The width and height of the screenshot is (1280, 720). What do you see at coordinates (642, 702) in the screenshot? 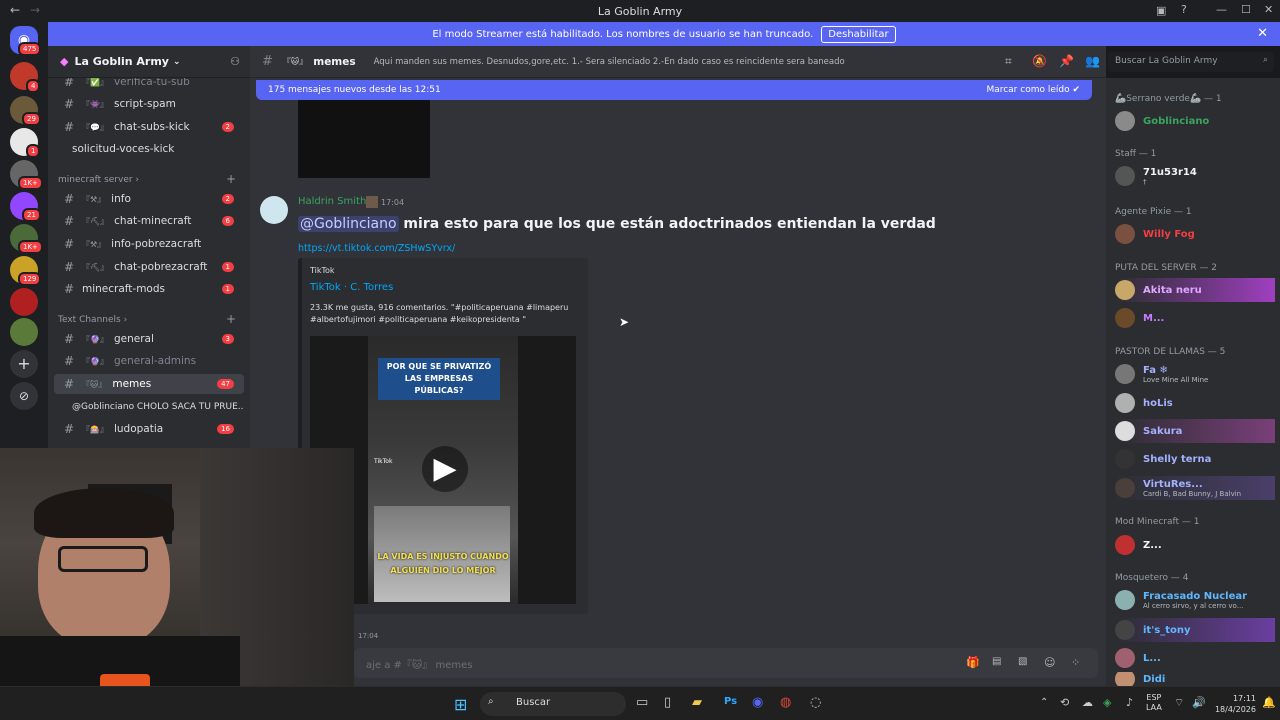
I see `task-view-icon: ▭` at bounding box center [642, 702].